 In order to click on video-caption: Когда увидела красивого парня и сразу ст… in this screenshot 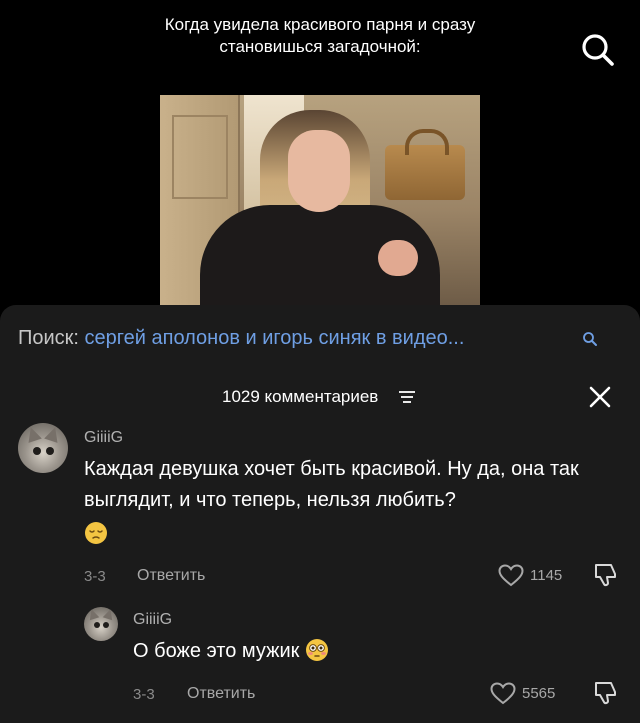, I will do `click(320, 35)`.